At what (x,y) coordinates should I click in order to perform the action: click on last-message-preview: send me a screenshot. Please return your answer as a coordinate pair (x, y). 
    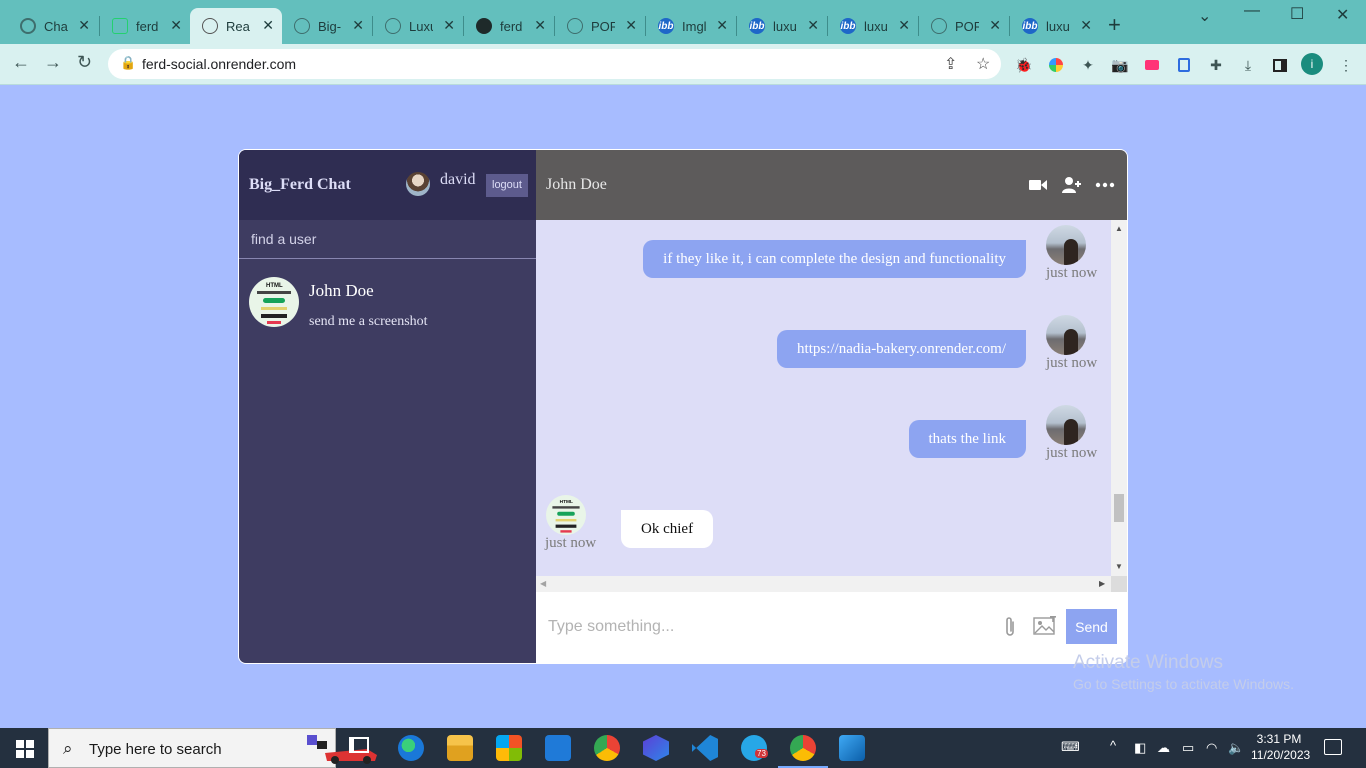
    Looking at the image, I should click on (368, 321).